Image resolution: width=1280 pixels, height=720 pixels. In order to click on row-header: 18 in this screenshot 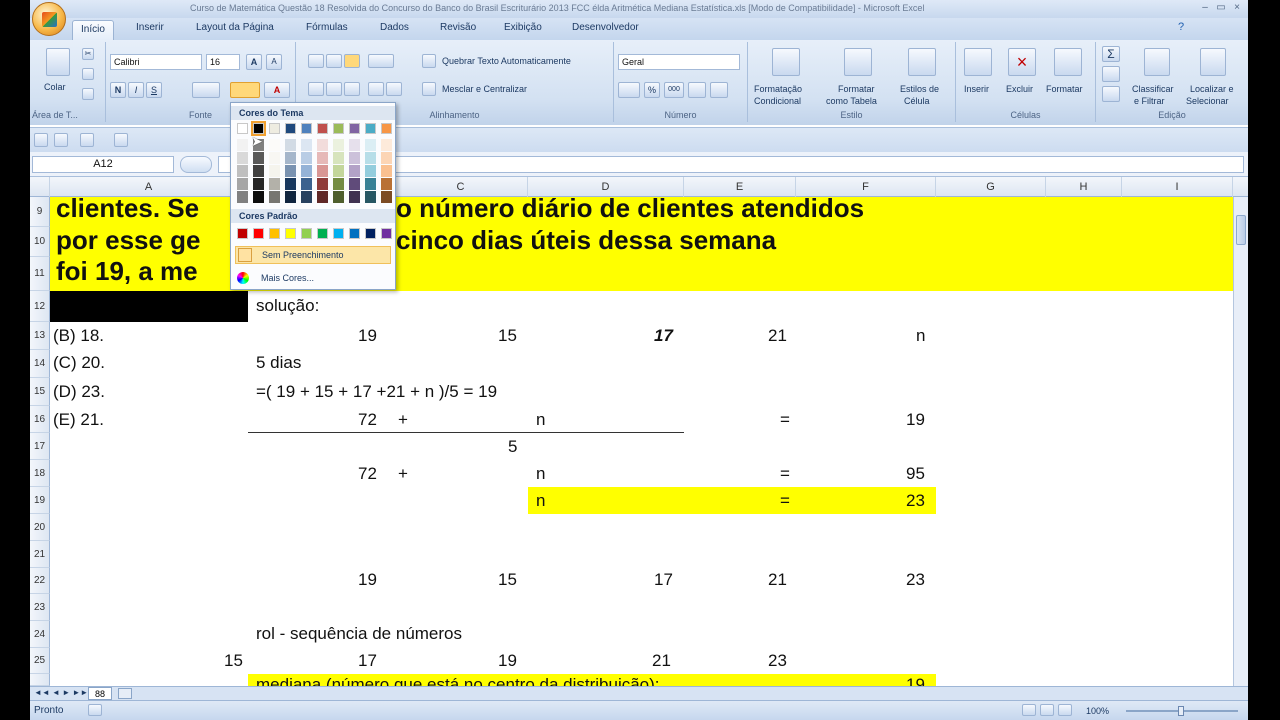, I will do `click(40, 473)`.